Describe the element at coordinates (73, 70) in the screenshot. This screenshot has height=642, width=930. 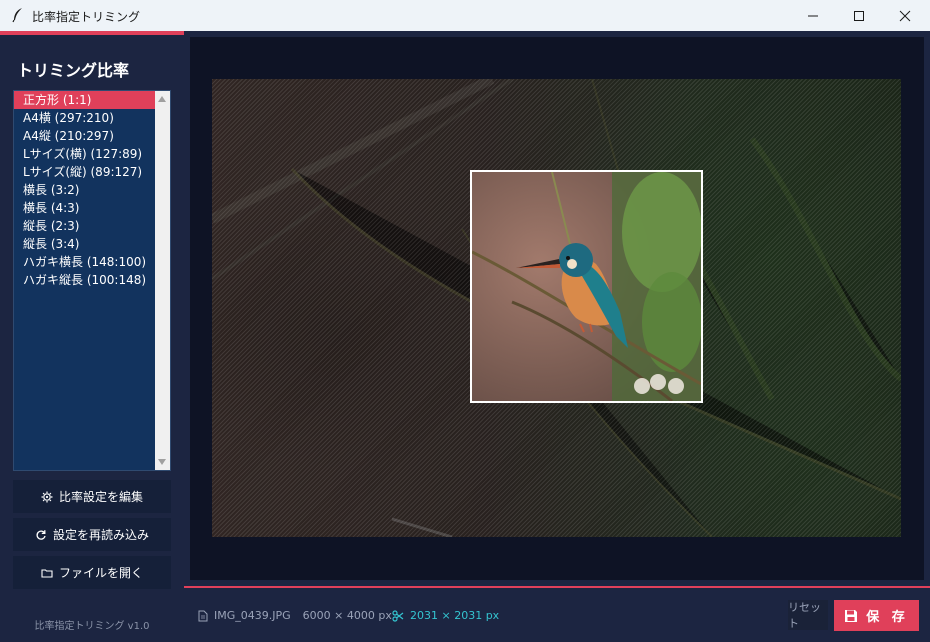
I see `sidebar-heading: トリミング比率` at that location.